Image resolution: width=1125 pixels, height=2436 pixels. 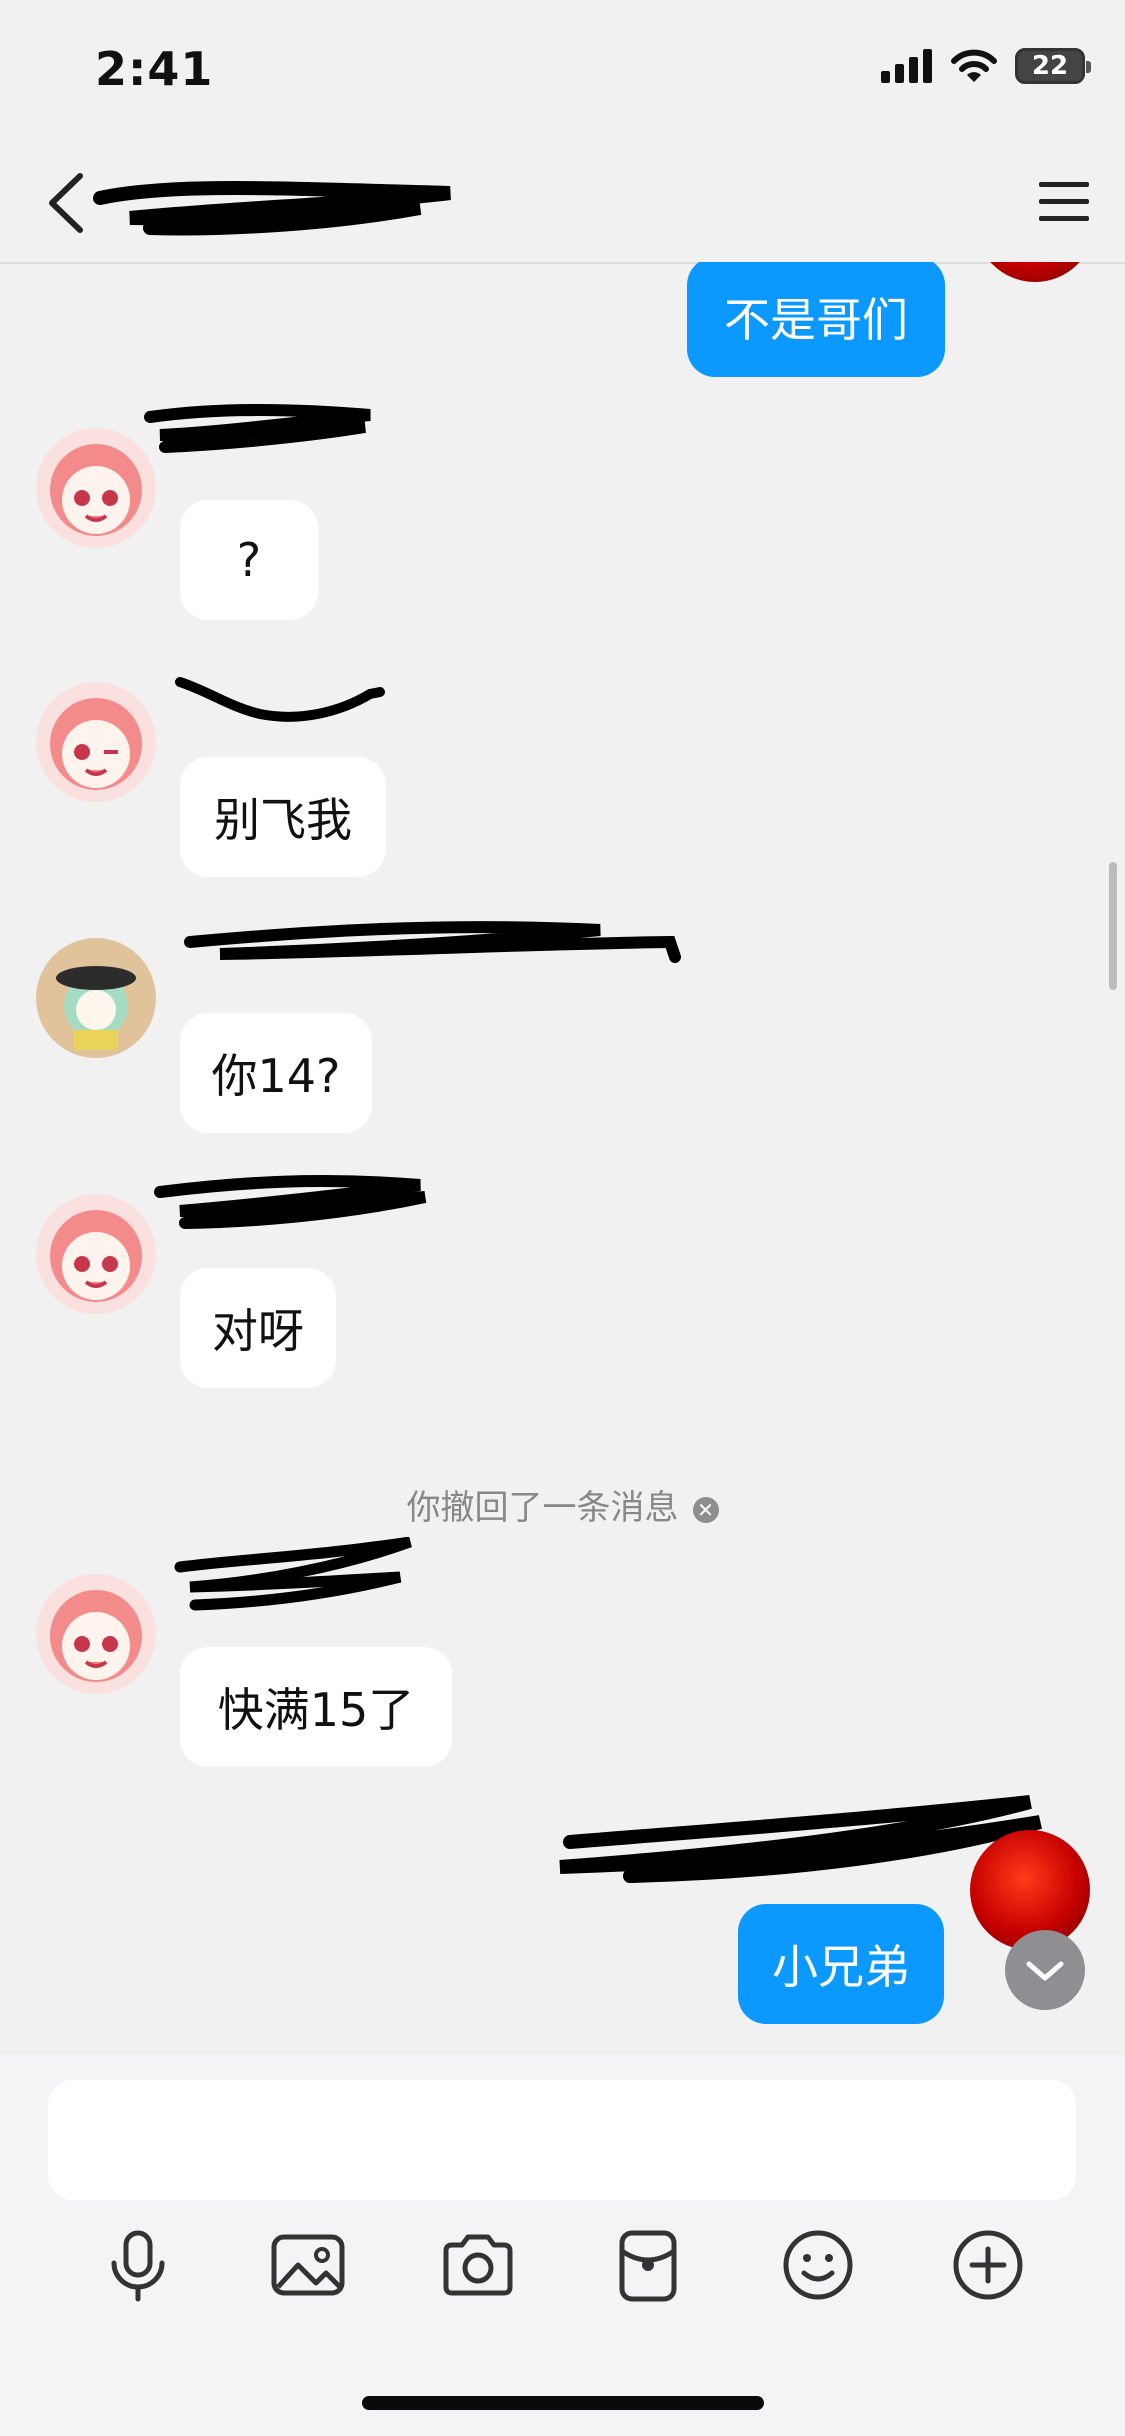 What do you see at coordinates (816, 319) in the screenshot?
I see `message-bubble-outgoing: 不是哥们` at bounding box center [816, 319].